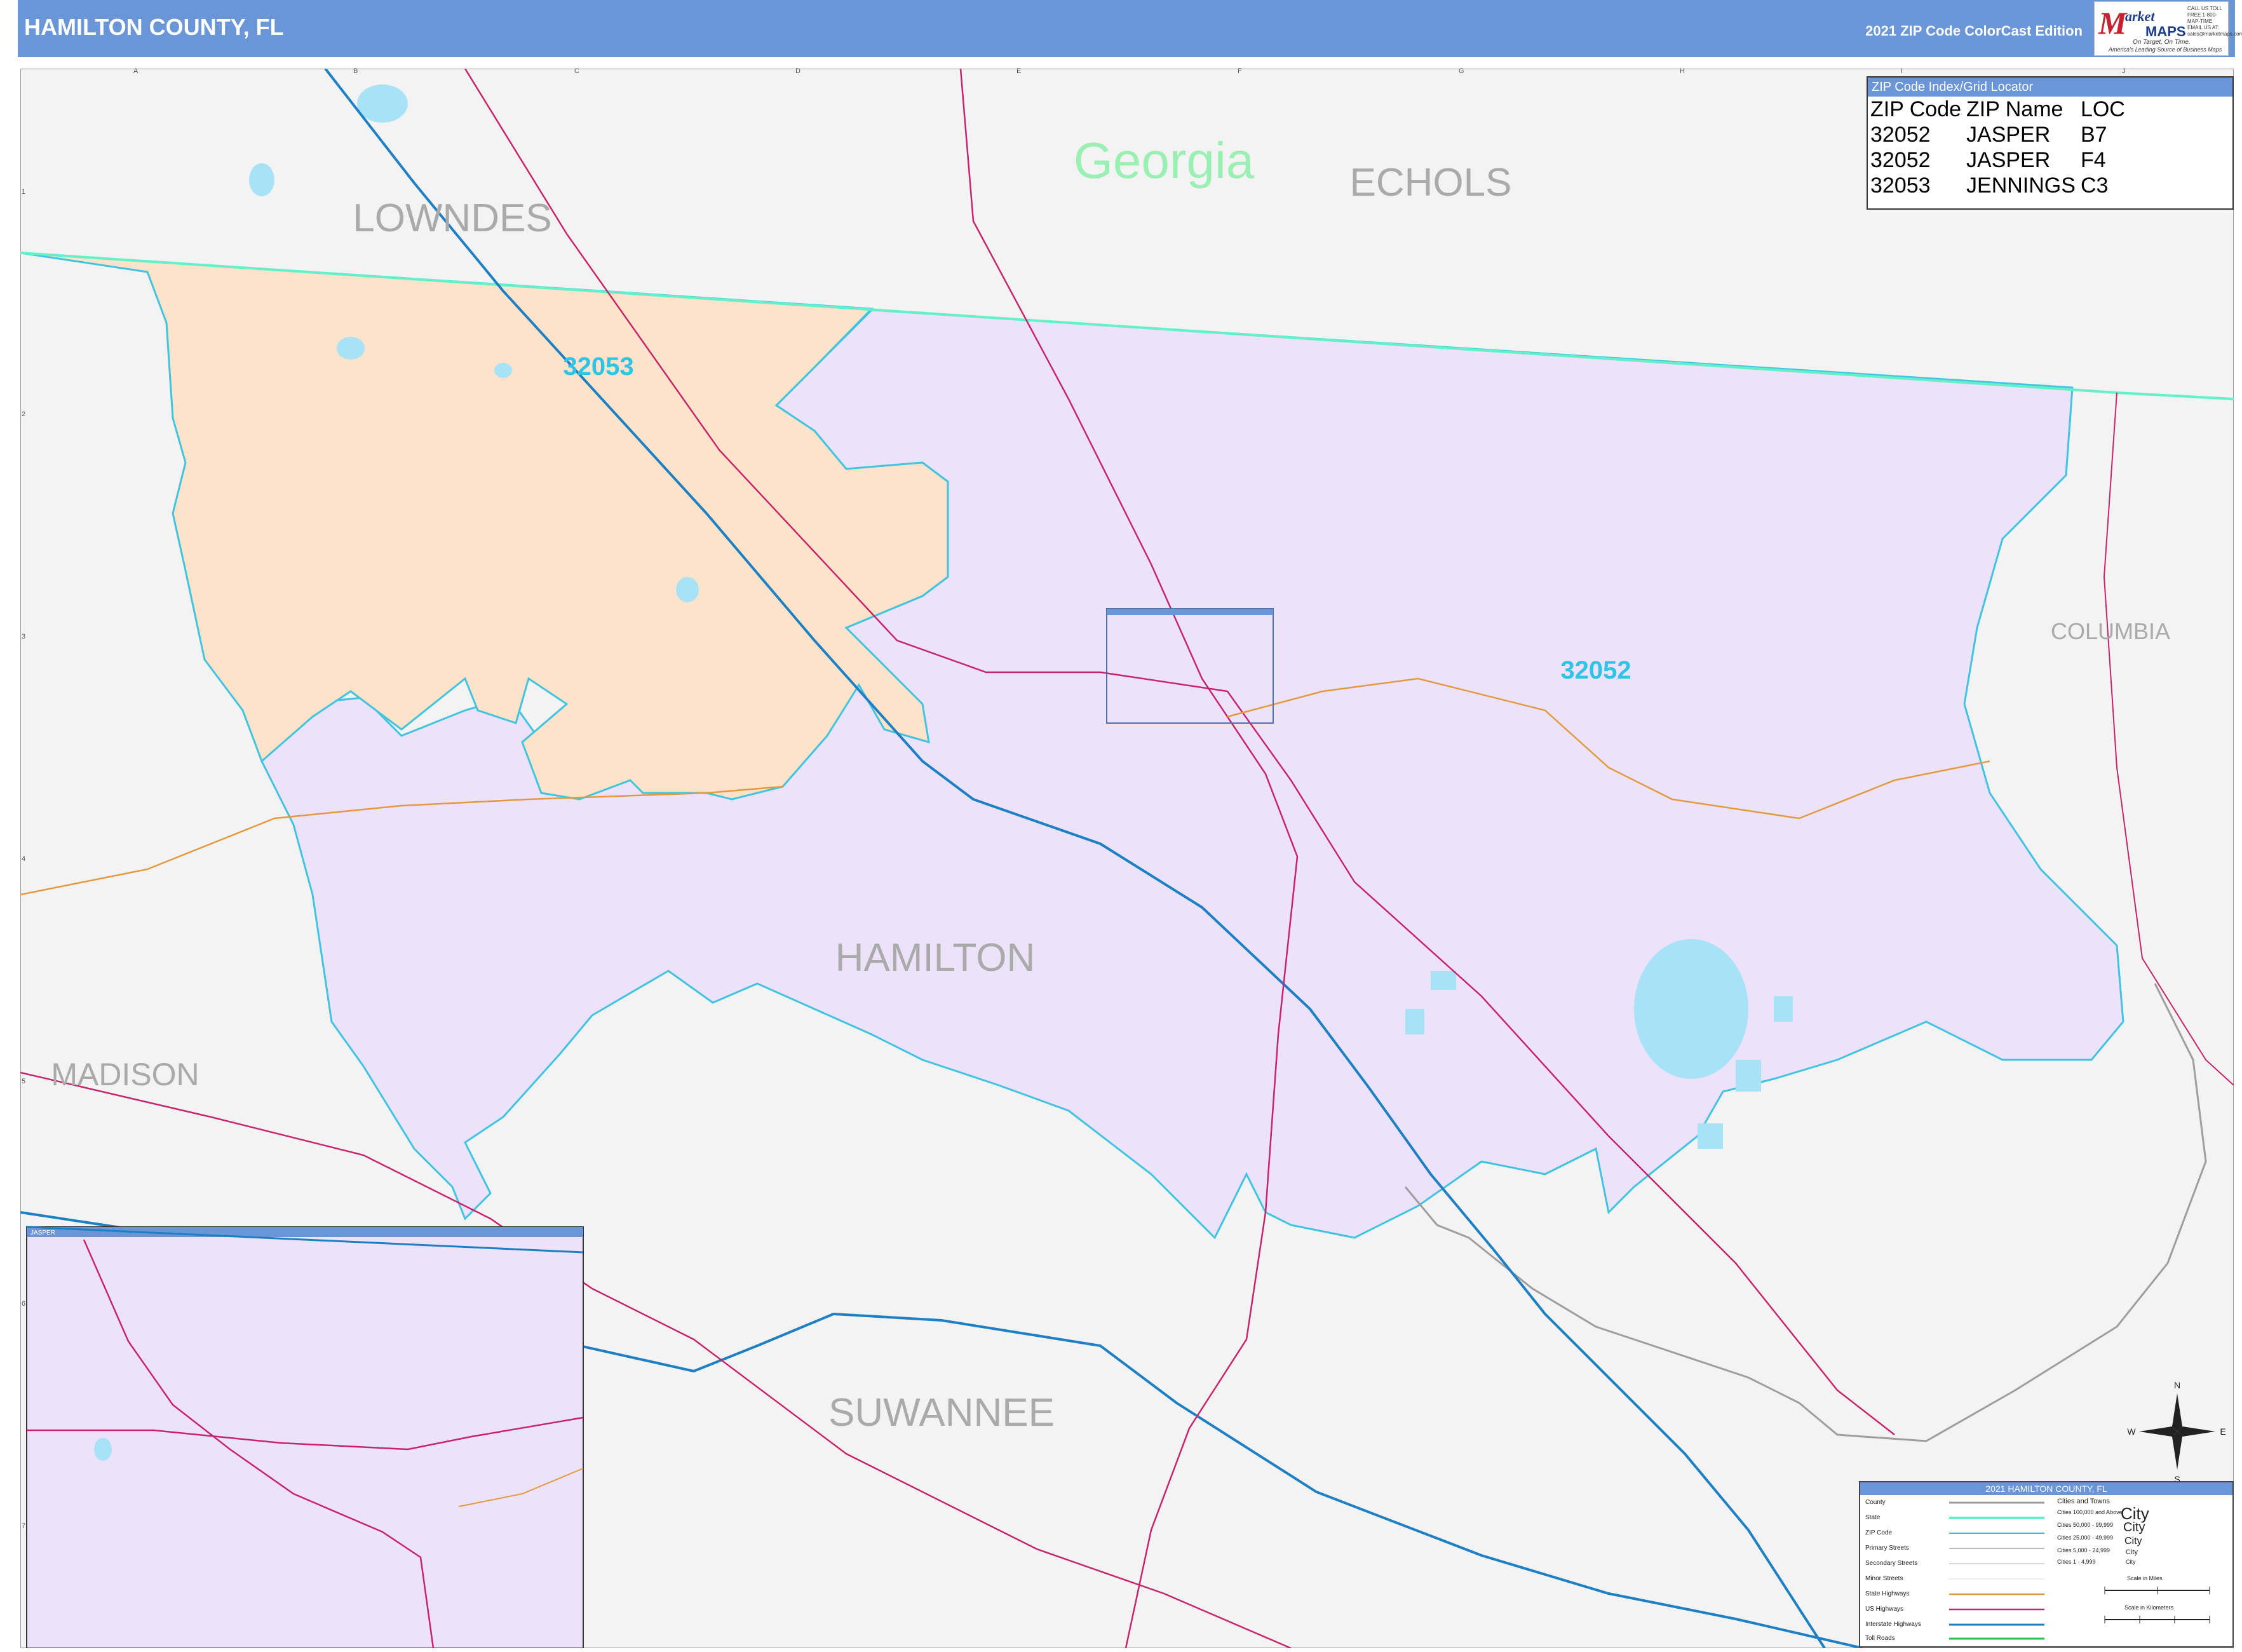 The height and width of the screenshot is (1652, 2242). I want to click on grid-col-i: I, so click(1902, 71).